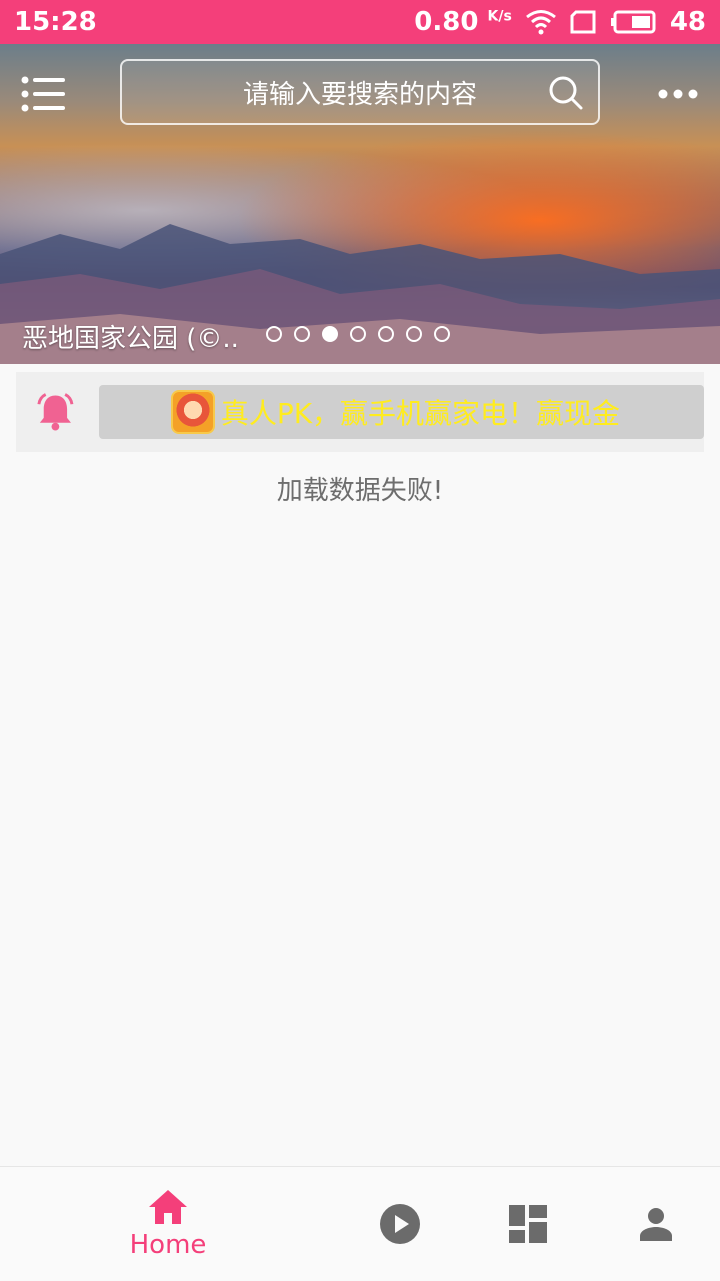 Image resolution: width=720 pixels, height=1281 pixels. What do you see at coordinates (566, 93) in the screenshot?
I see `search-icon` at bounding box center [566, 93].